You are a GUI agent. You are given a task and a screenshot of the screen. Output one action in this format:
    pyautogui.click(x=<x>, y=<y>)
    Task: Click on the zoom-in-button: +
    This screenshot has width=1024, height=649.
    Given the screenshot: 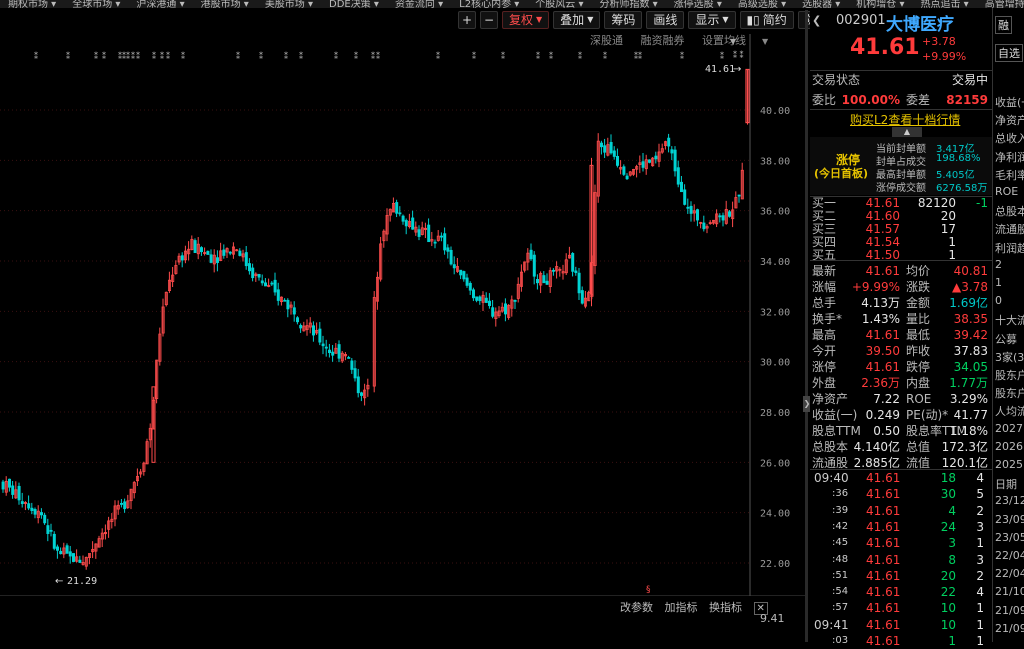 What is the action you would take?
    pyautogui.click(x=467, y=20)
    